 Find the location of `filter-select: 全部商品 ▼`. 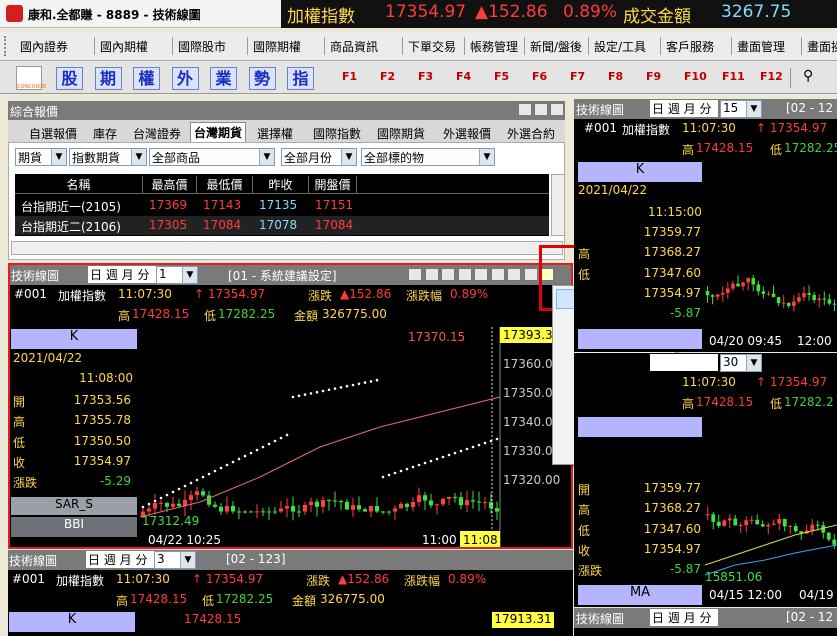

filter-select: 全部商品 ▼ is located at coordinates (212, 157).